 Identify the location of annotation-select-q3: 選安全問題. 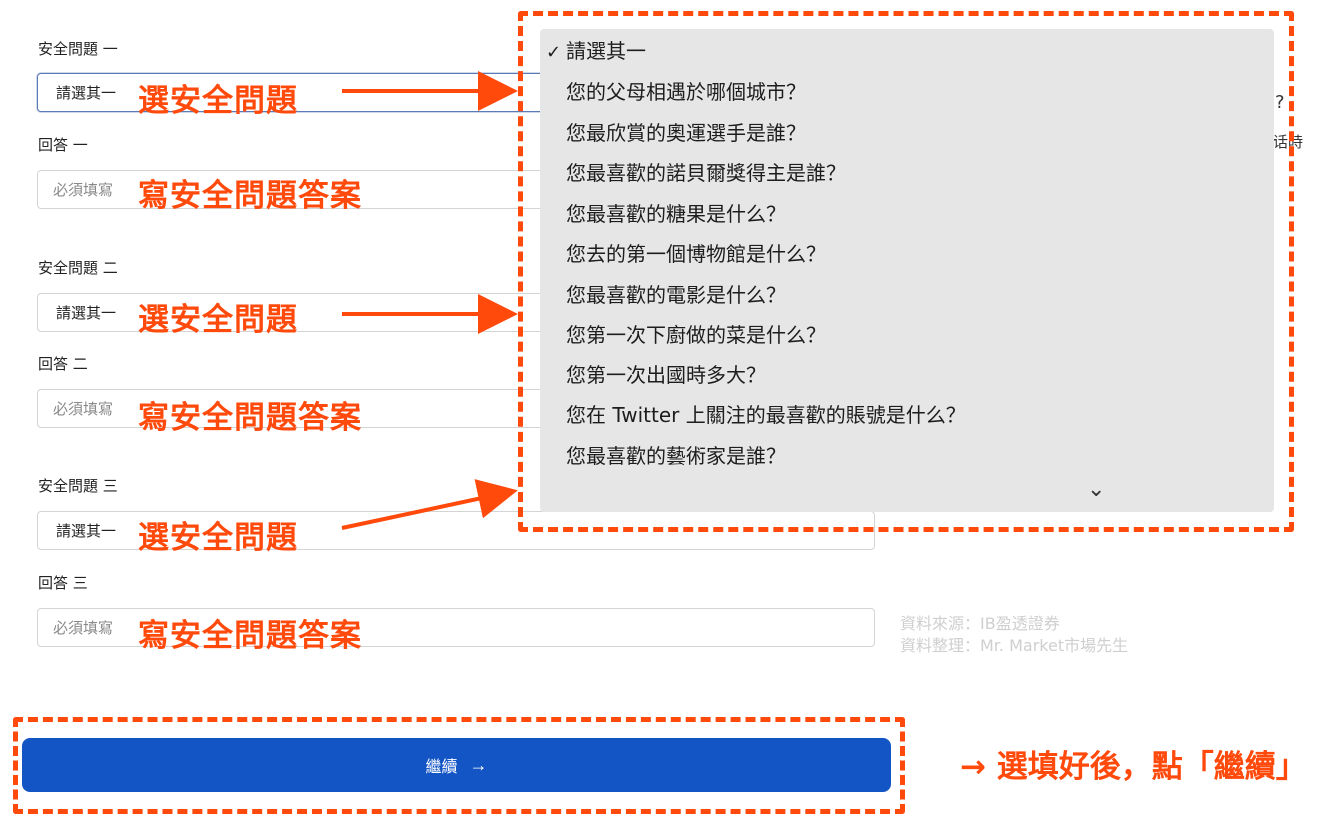
(218, 538).